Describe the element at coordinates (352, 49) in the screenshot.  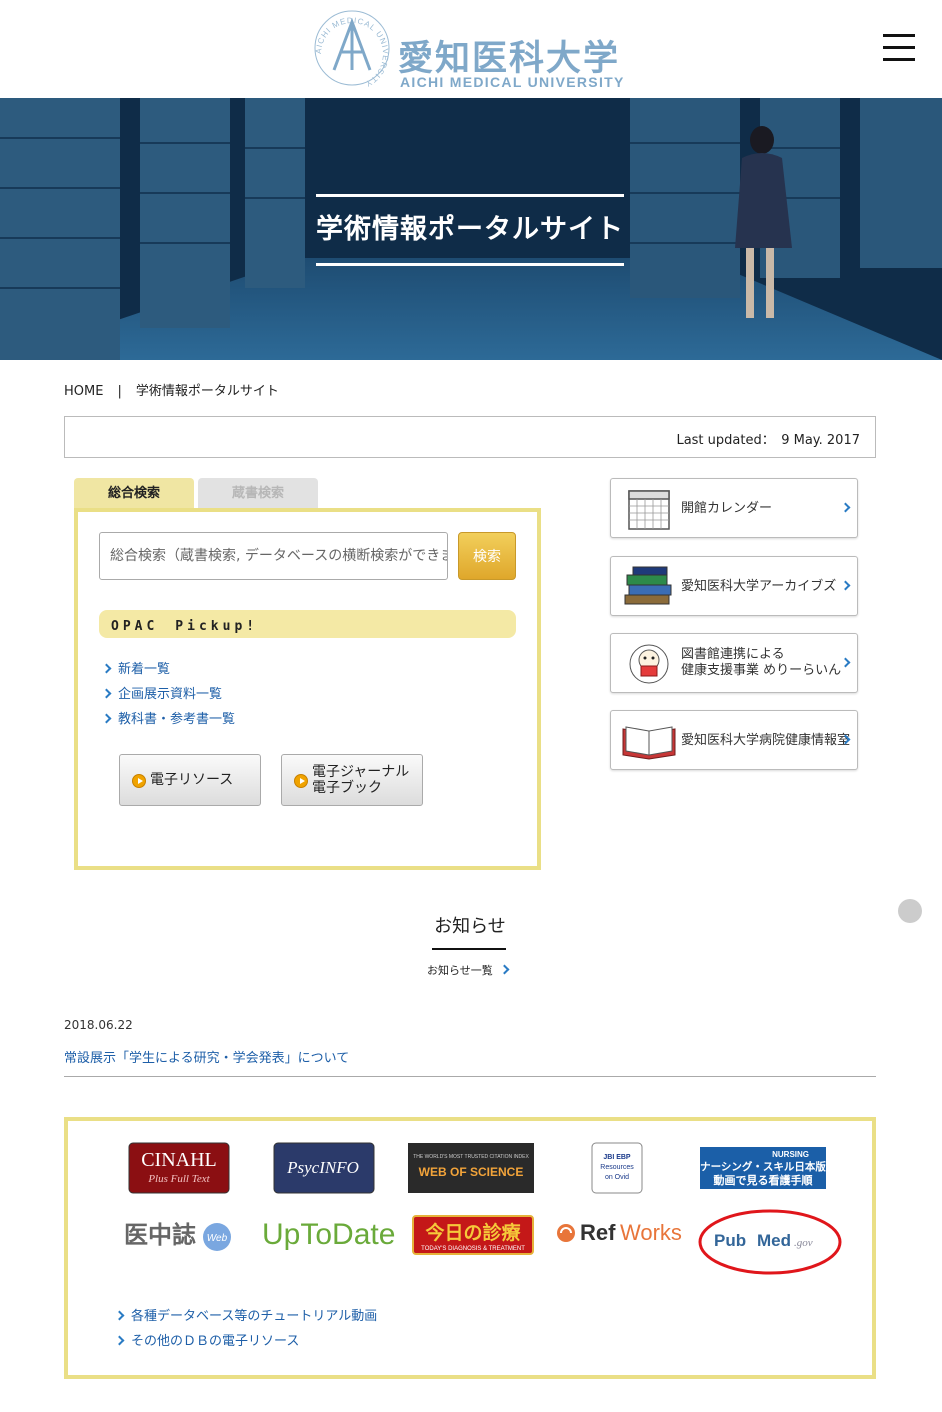
I see `university-emblem: AICHI MEDICAL UNIVERSITY` at that location.